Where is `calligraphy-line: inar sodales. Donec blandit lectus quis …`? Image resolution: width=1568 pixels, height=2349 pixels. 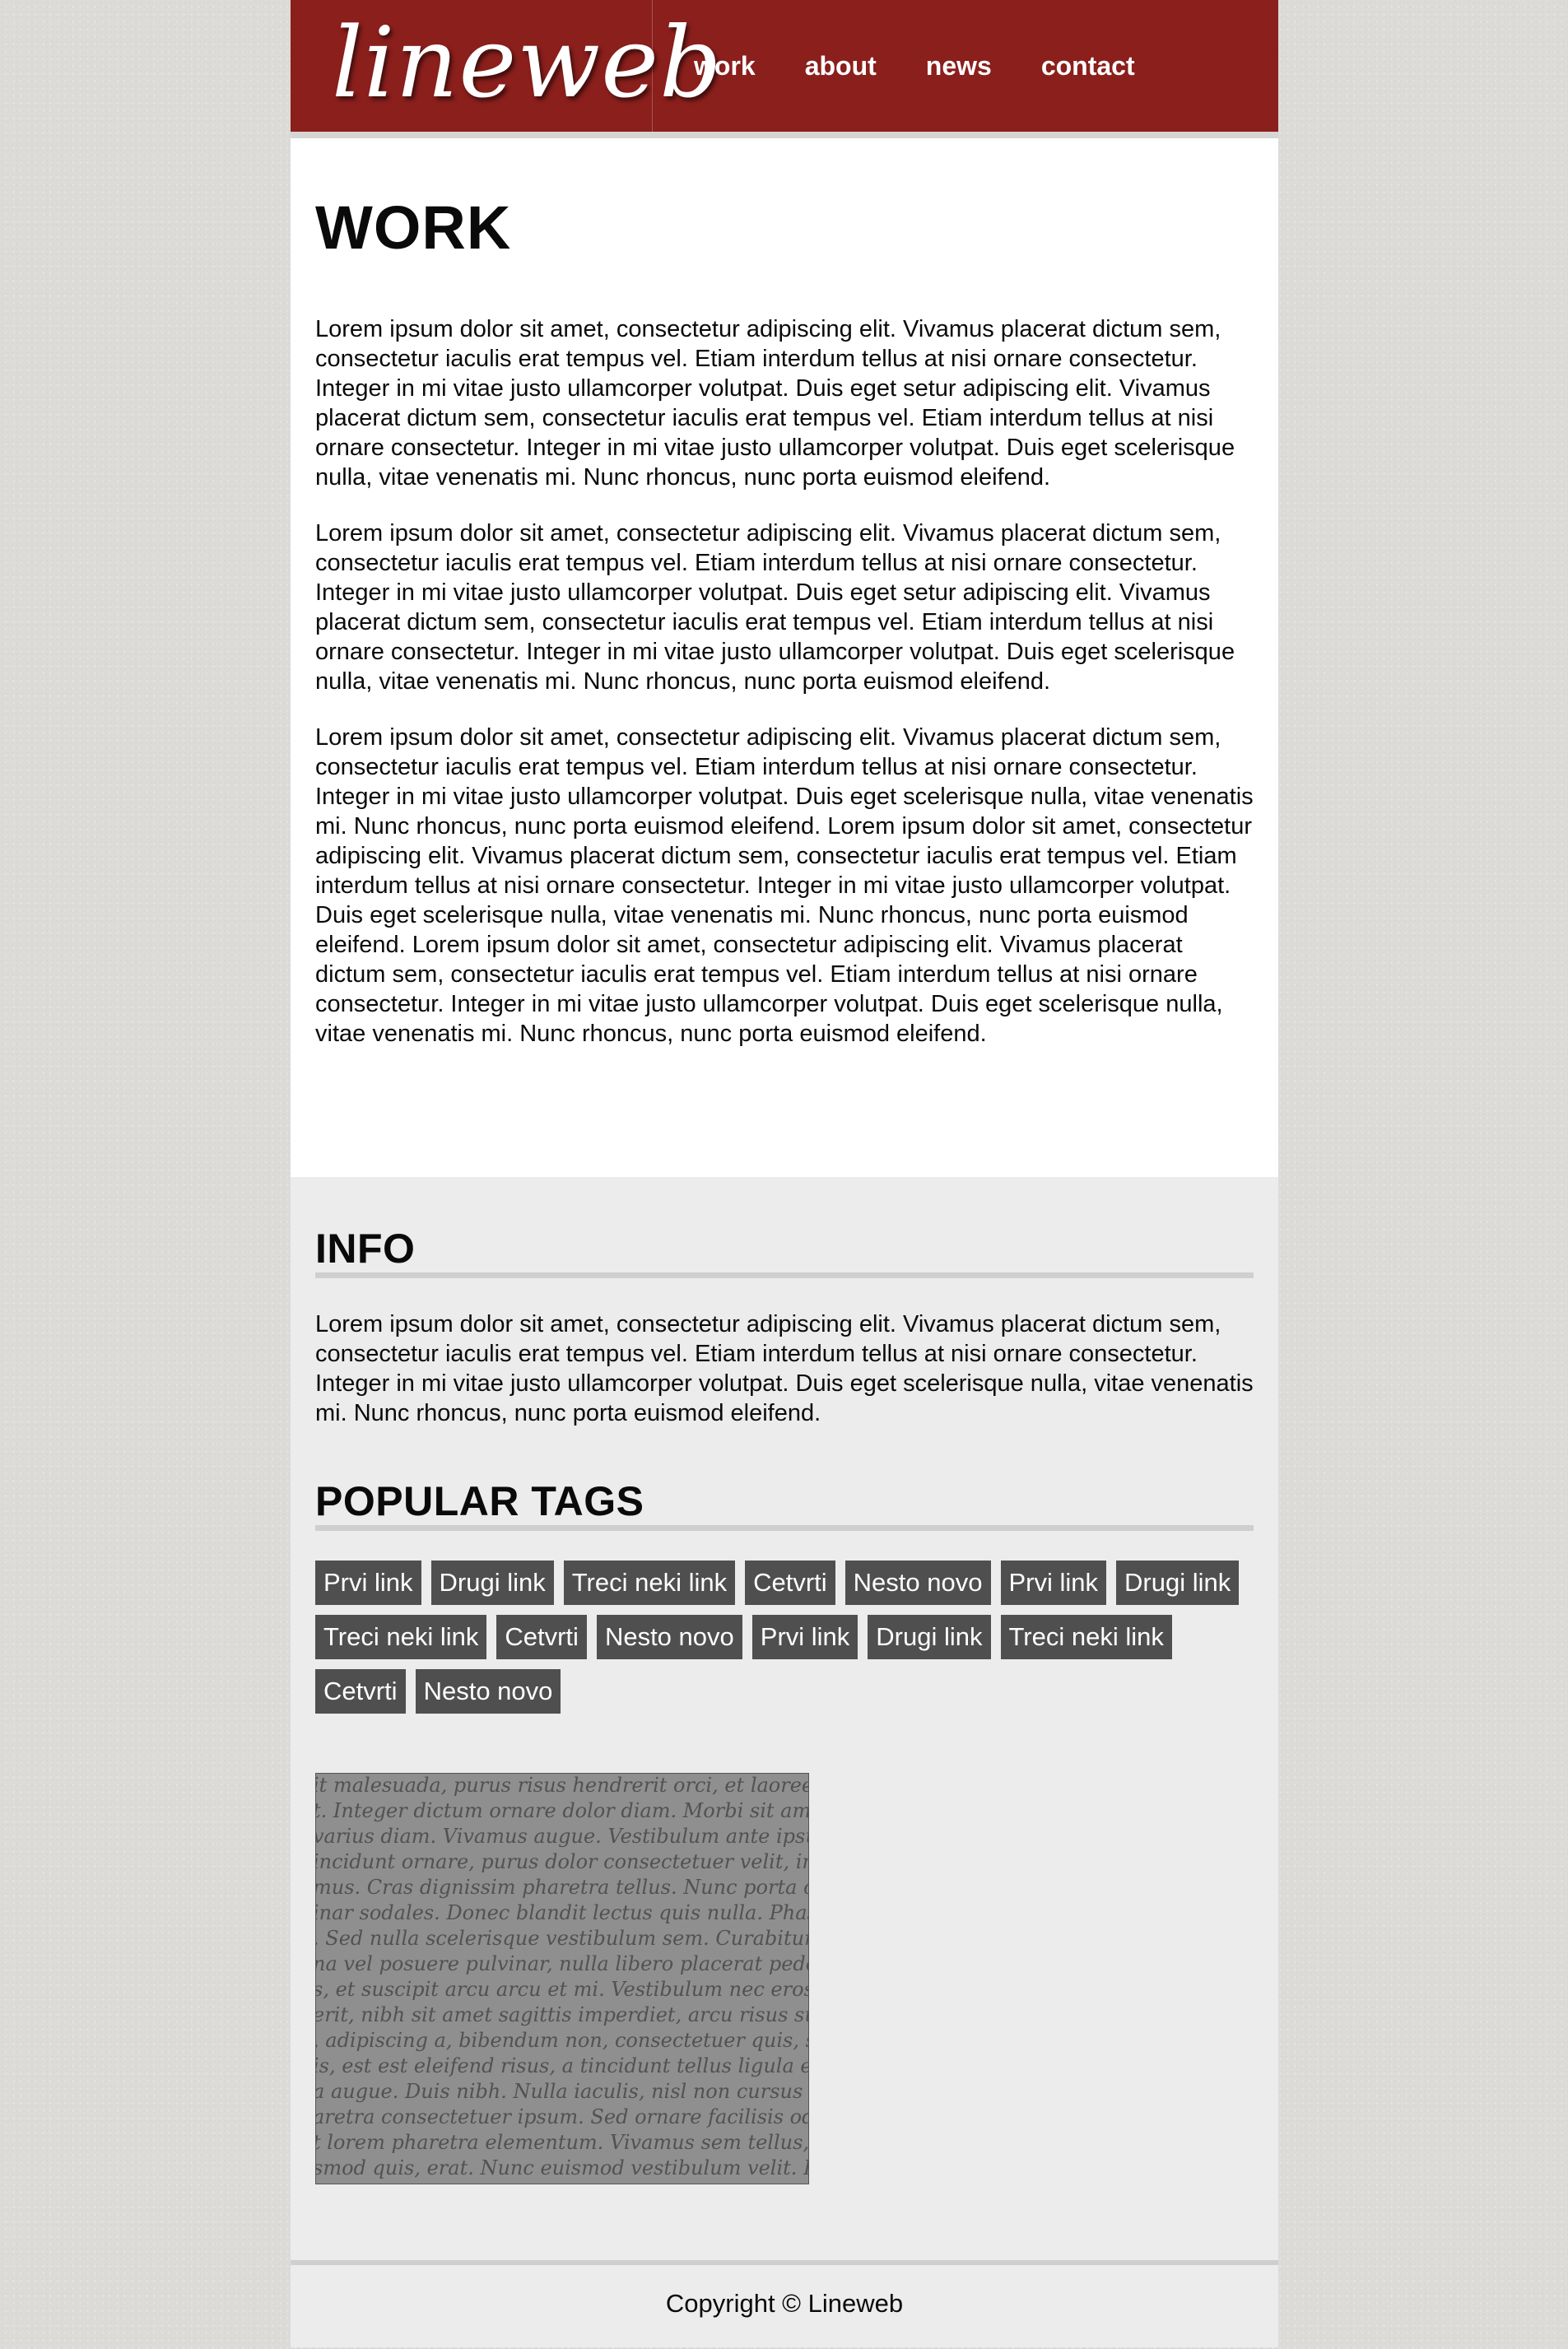
calligraphy-line: inar sodales. Donec blandit lectus quis … is located at coordinates (562, 1912).